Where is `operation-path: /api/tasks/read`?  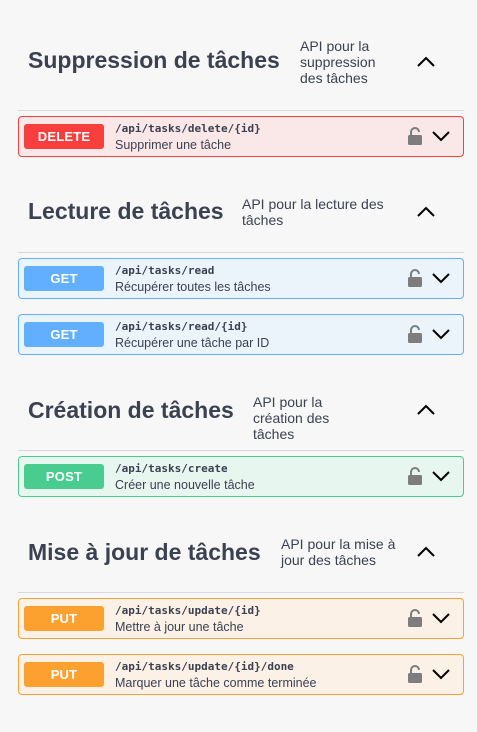 operation-path: /api/tasks/read is located at coordinates (165, 270).